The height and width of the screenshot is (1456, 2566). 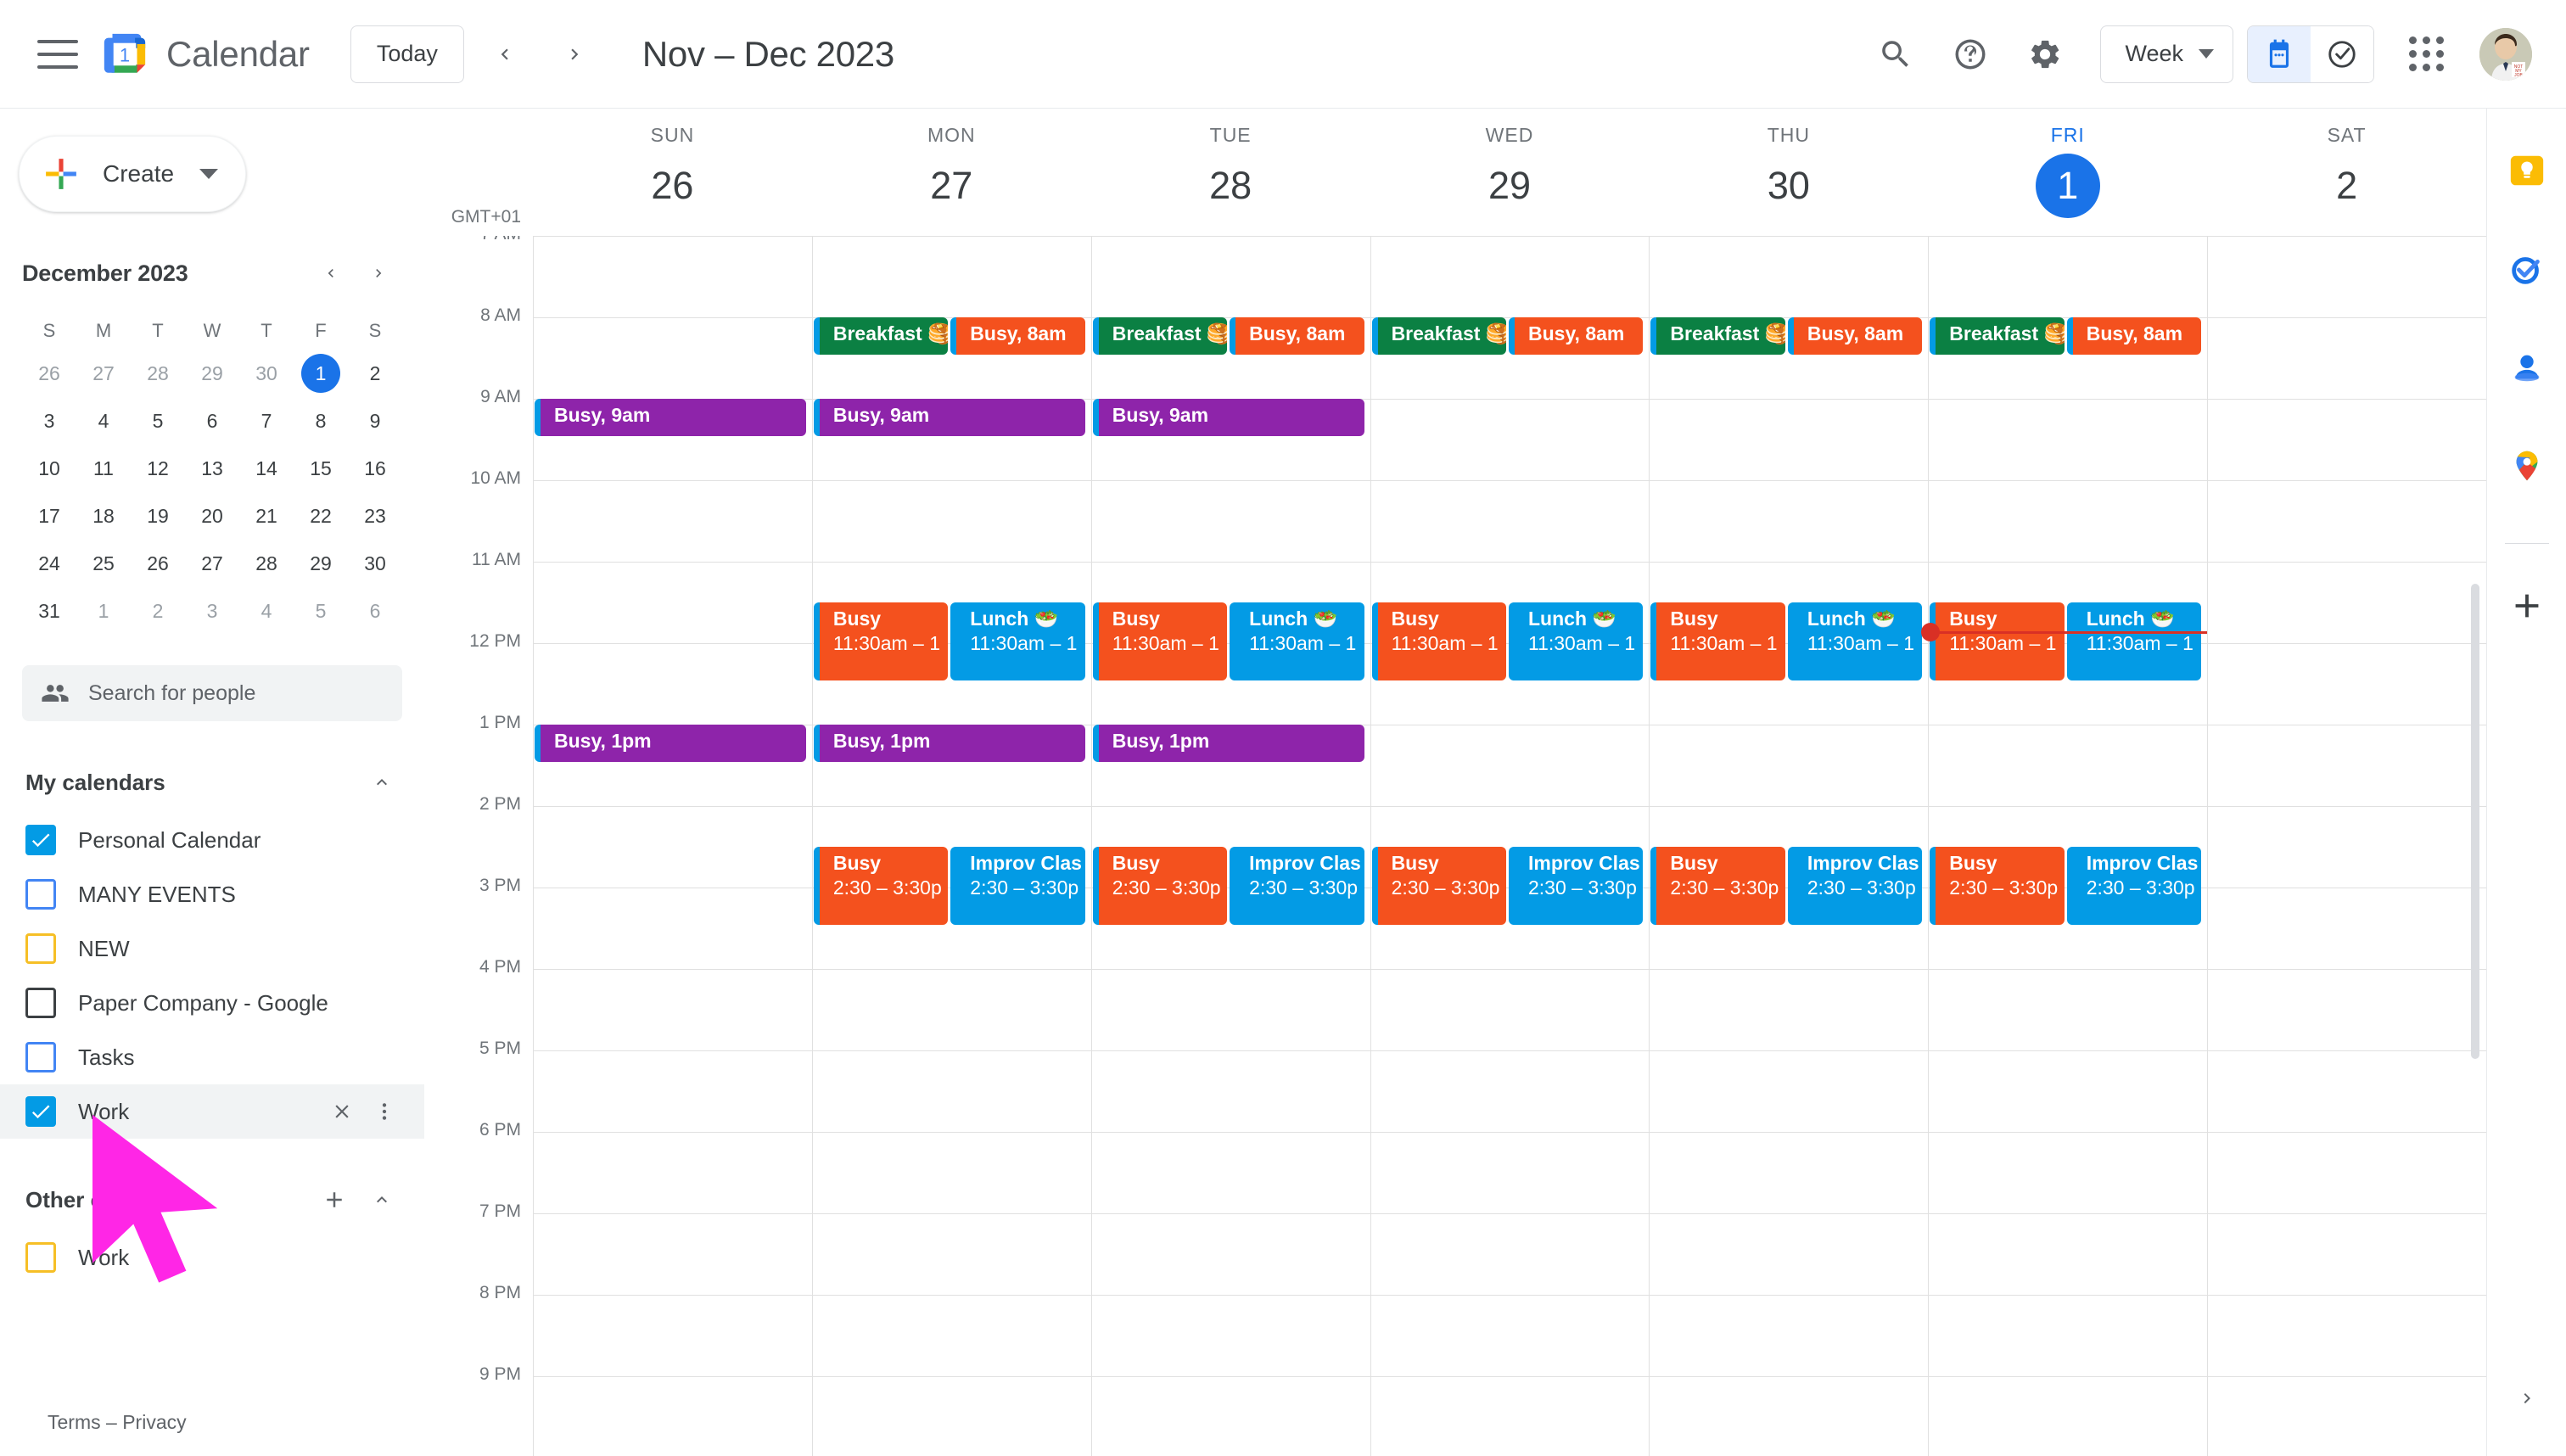 What do you see at coordinates (321, 469) in the screenshot?
I see `mini-calendar-day: 15` at bounding box center [321, 469].